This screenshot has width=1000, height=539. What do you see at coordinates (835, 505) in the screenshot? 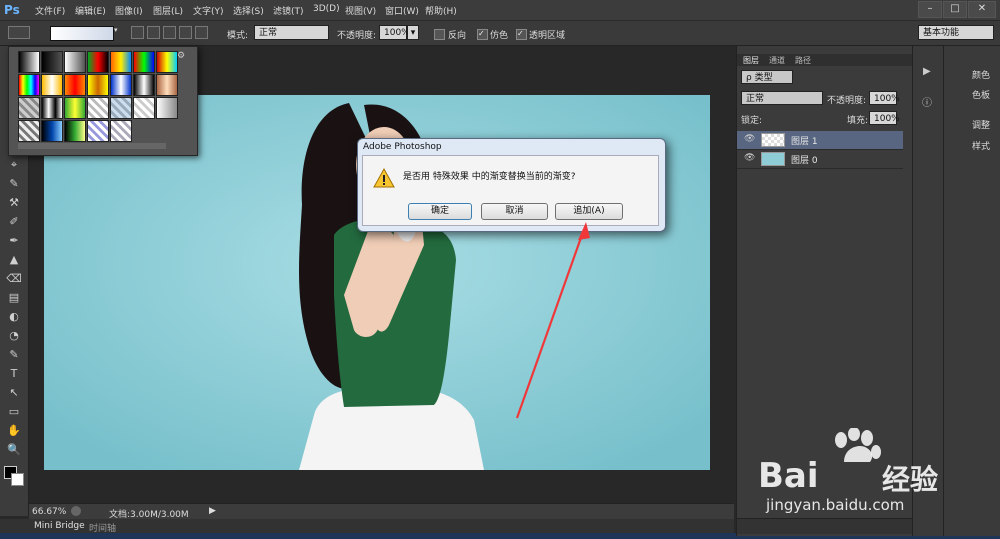
I see `watermark-url: jingyan.baidu.com` at bounding box center [835, 505].